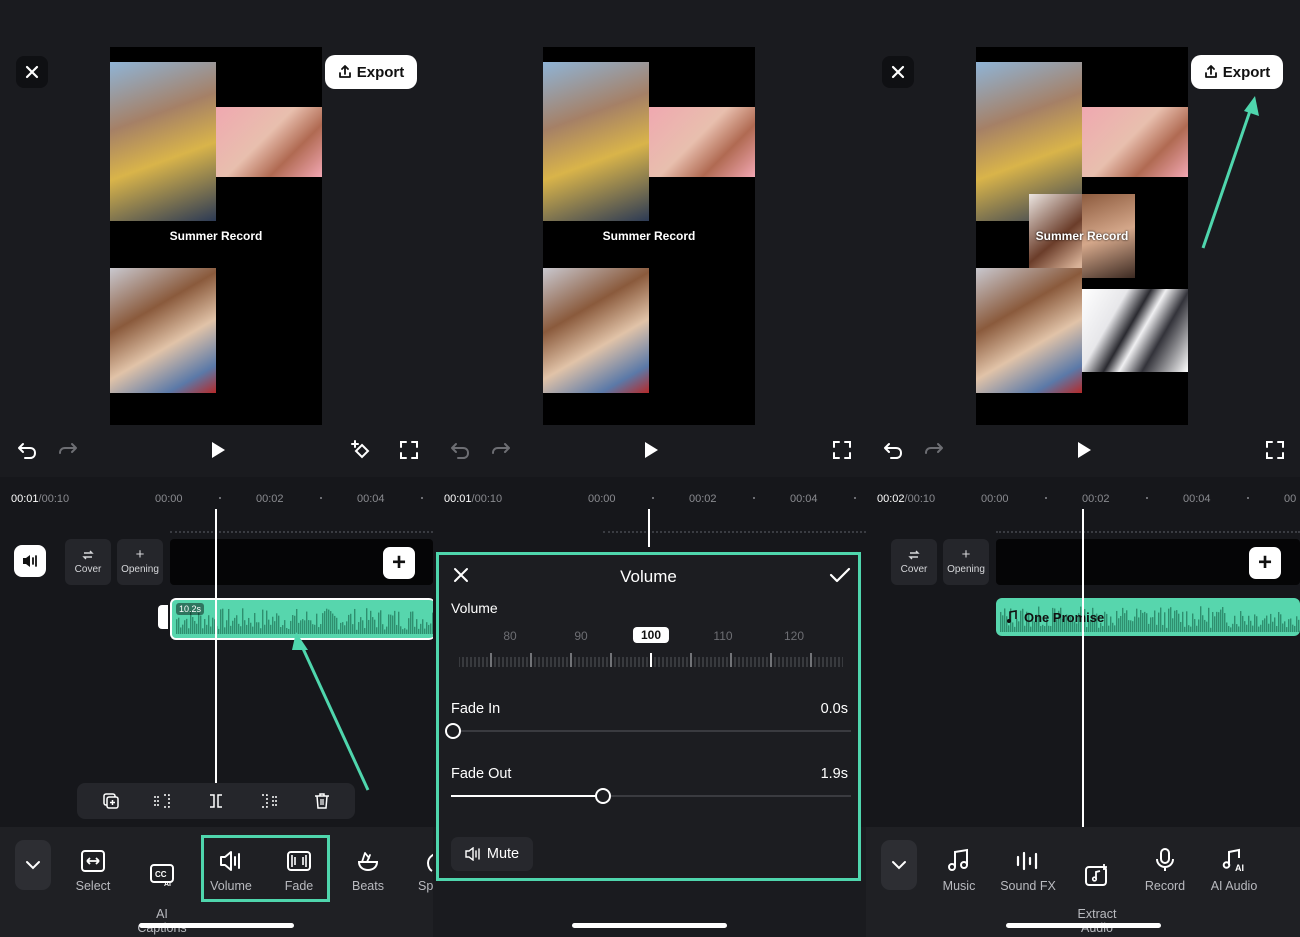  Describe the element at coordinates (1097, 890) in the screenshot. I see `tool-extract-audio: Extract Audio` at that location.